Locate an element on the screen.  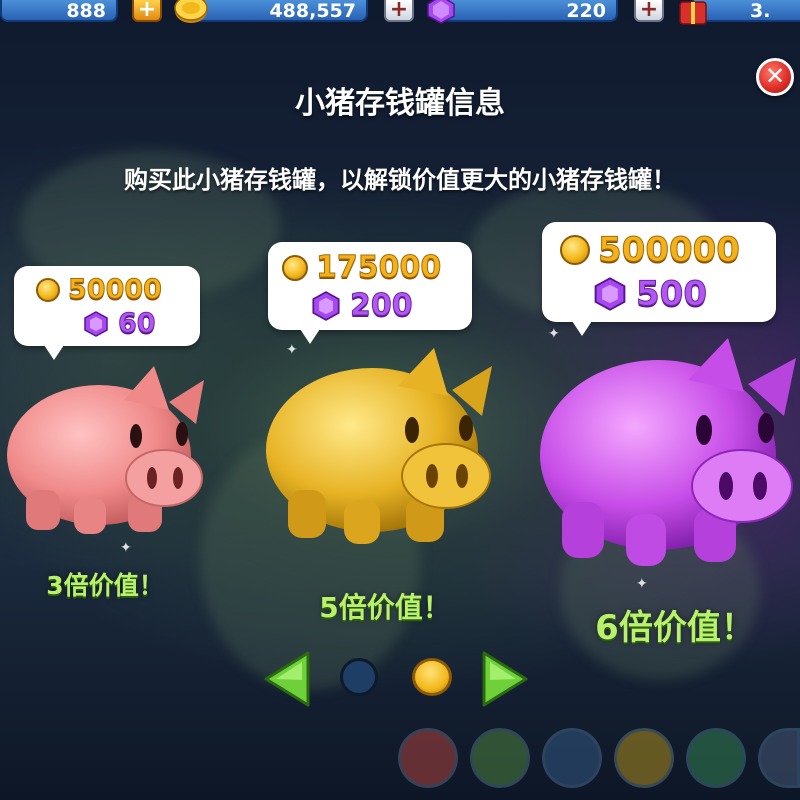
price-bubble-pink: 50000 60 is located at coordinates (107, 313).